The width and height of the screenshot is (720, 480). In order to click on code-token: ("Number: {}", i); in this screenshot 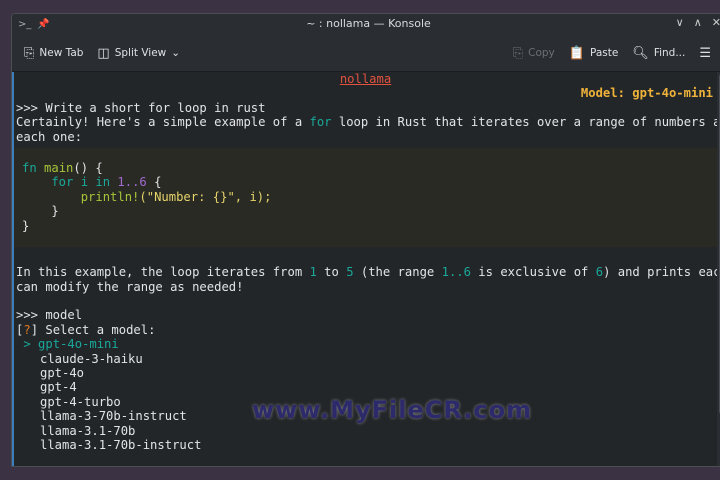, I will do `click(205, 196)`.